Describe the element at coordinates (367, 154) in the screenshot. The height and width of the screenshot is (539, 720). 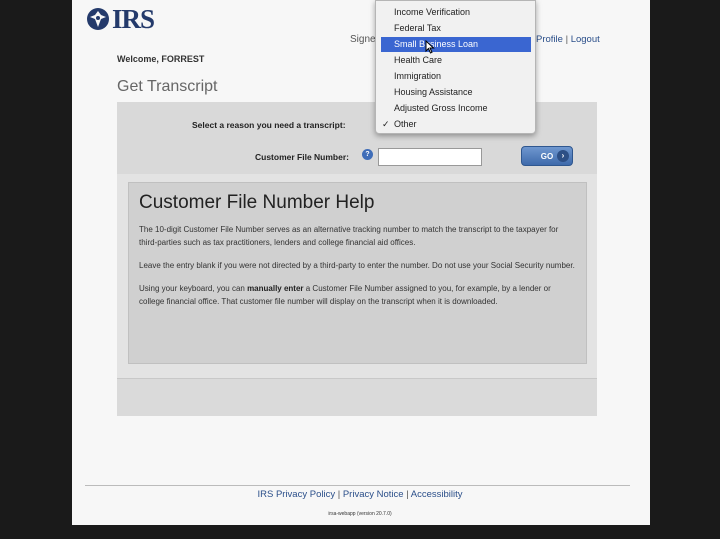
I see `help-question-icon: ?` at that location.